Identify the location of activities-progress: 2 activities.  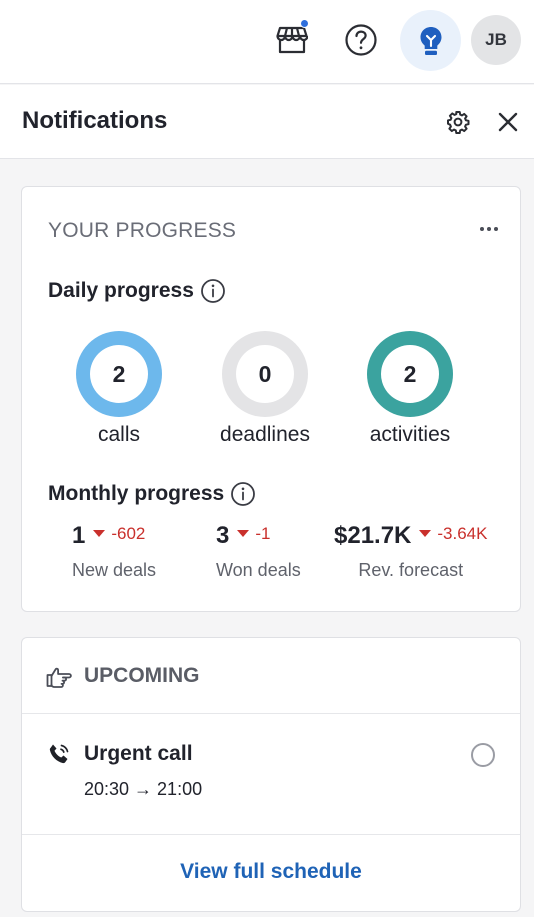
(410, 391).